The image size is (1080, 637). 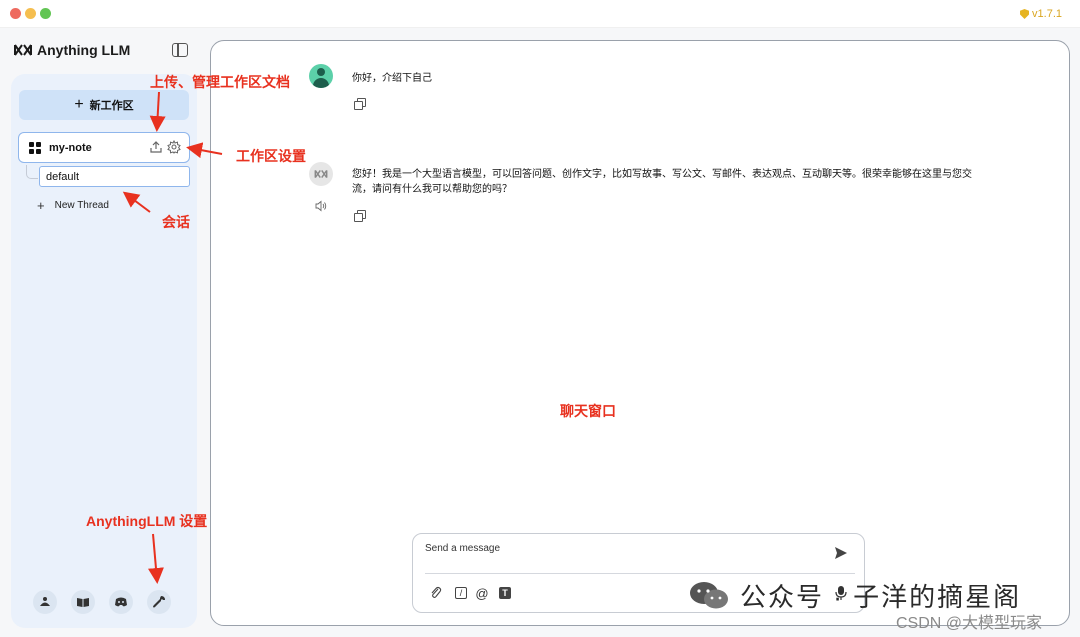 What do you see at coordinates (159, 602) in the screenshot?
I see `wrench-settings-icon` at bounding box center [159, 602].